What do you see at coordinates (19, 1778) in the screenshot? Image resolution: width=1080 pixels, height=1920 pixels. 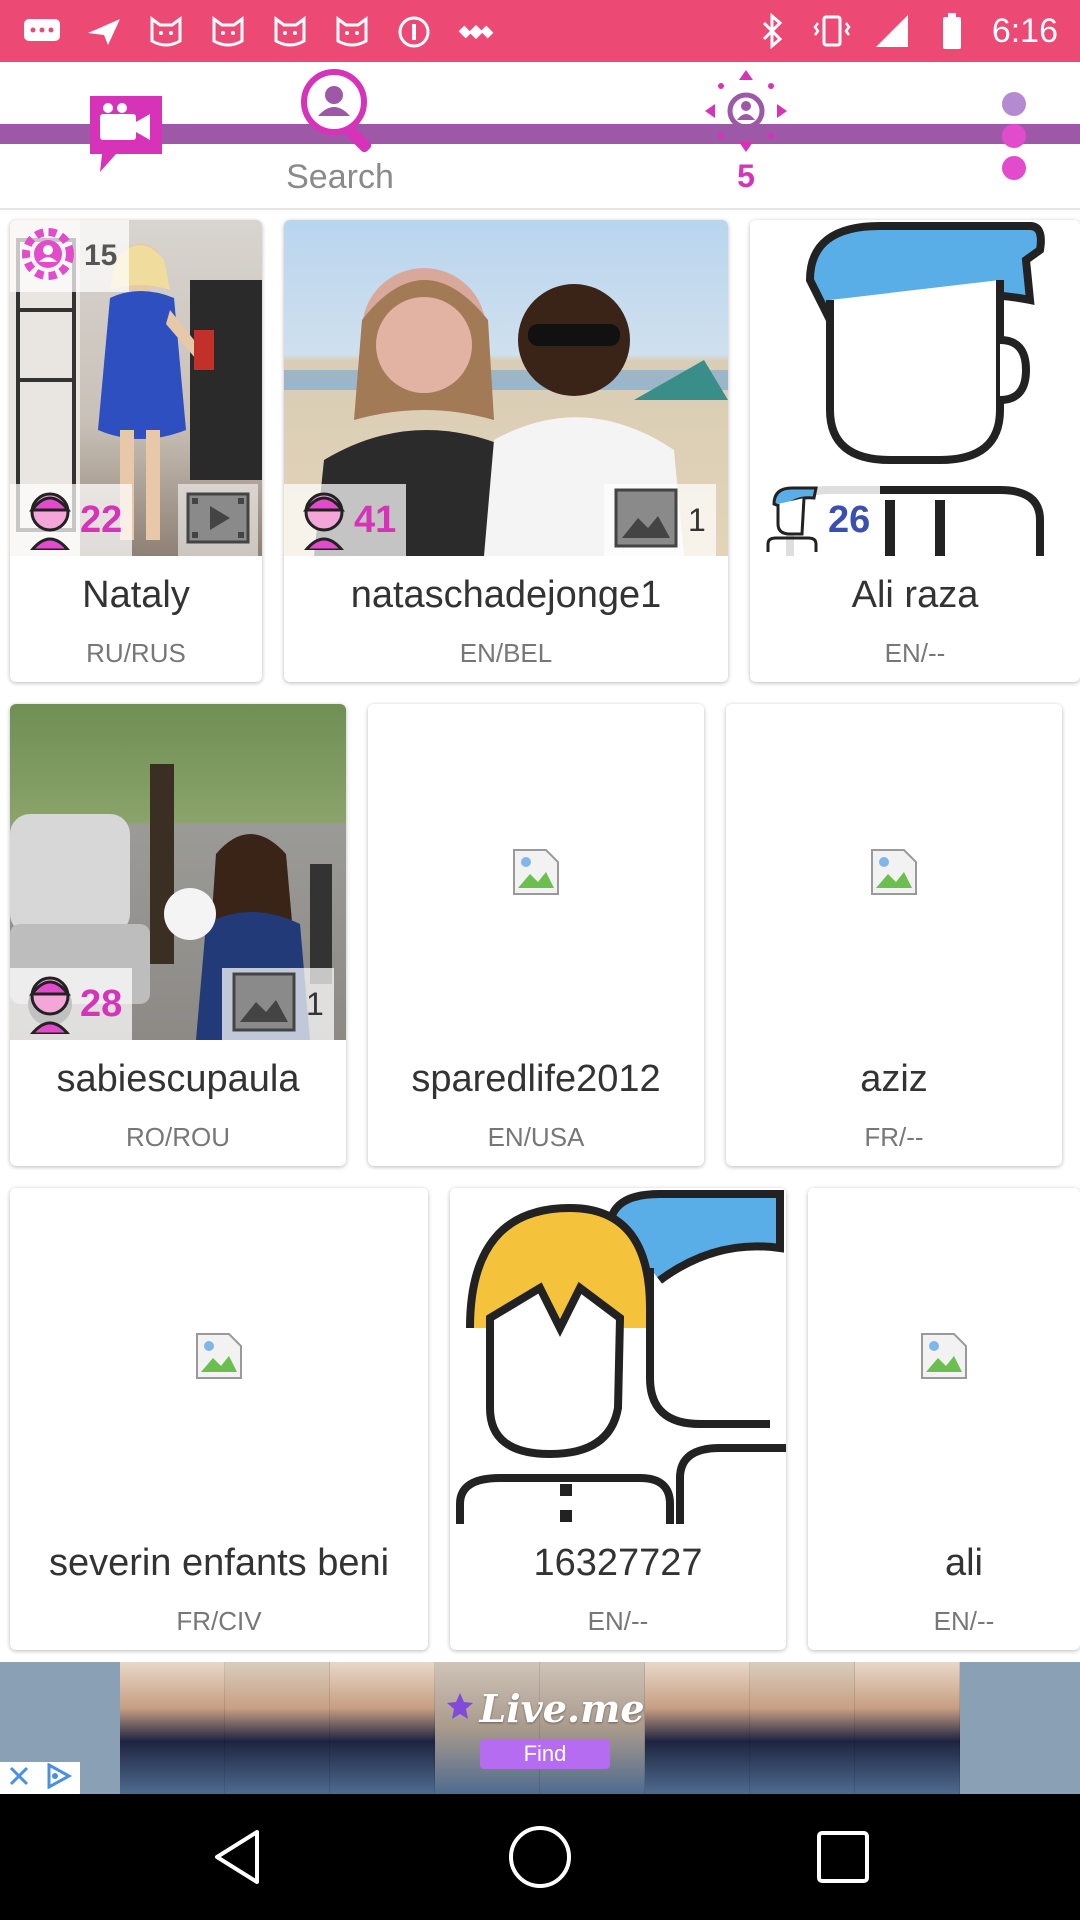 I see `close-icon` at bounding box center [19, 1778].